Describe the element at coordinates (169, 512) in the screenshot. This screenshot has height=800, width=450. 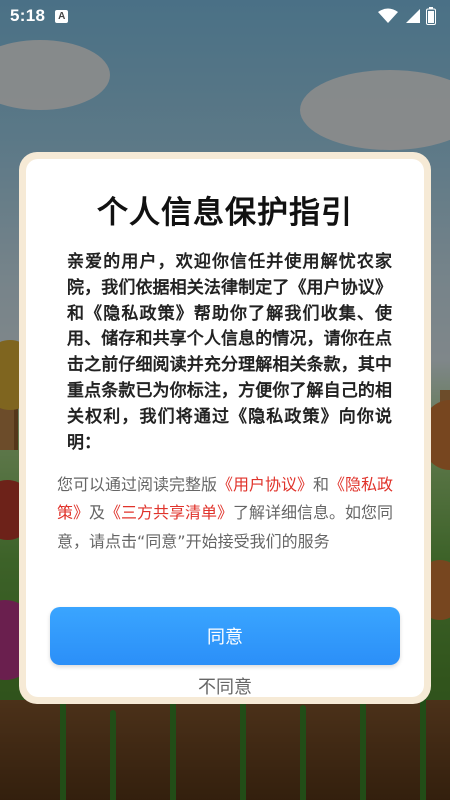
I see `sharing-list-link: 《三方共享清单》` at that location.